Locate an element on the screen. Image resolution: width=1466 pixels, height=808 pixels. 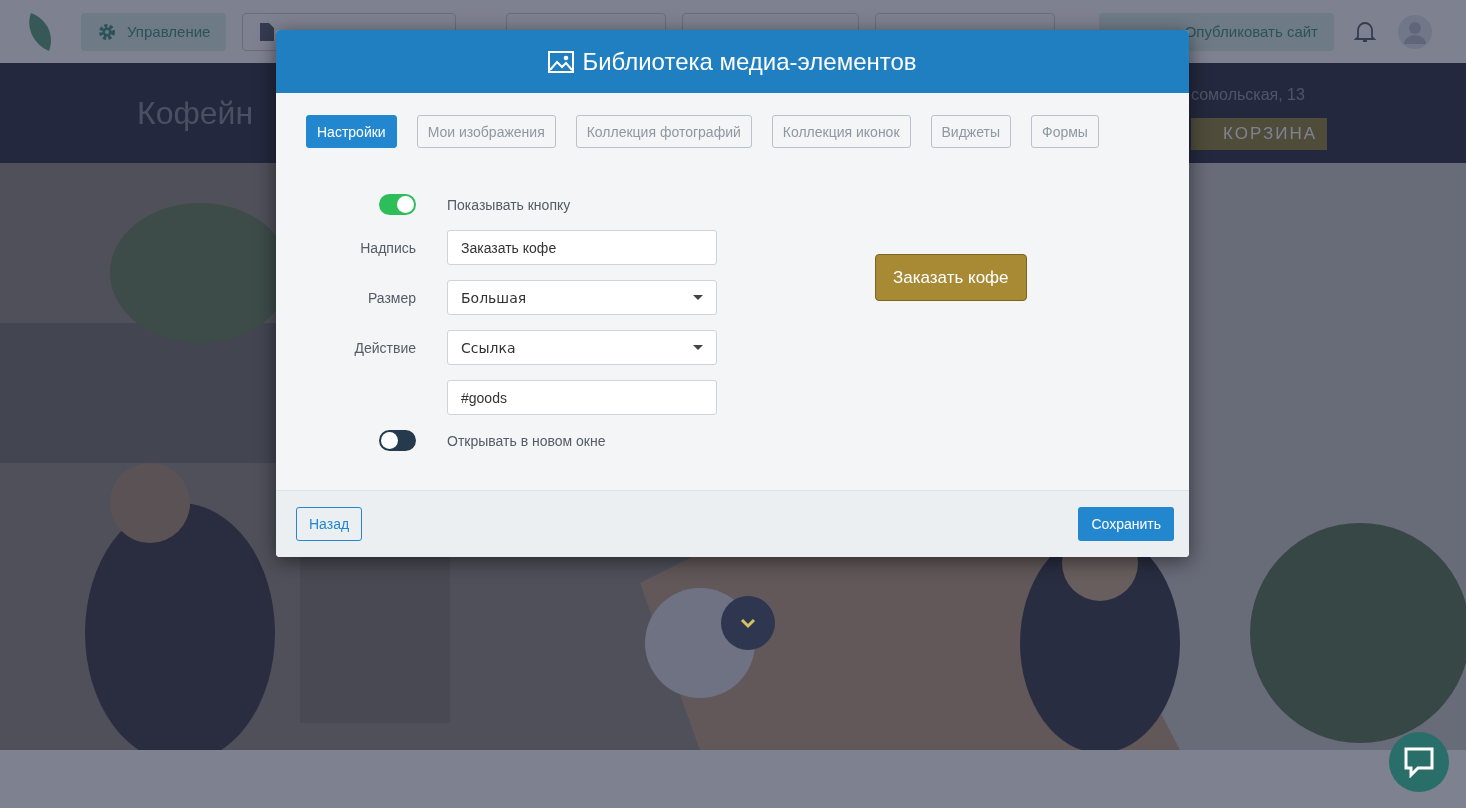
tab: Коллекция фотографий is located at coordinates (663, 131).